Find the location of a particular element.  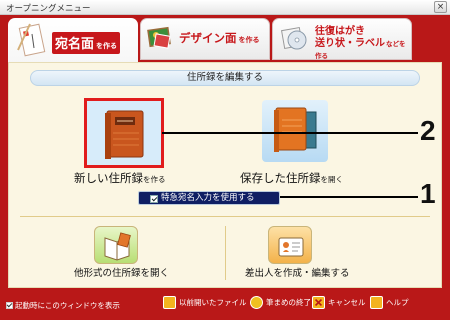

recent-file-label: 以前開いたファイル is located at coordinates (213, 302).